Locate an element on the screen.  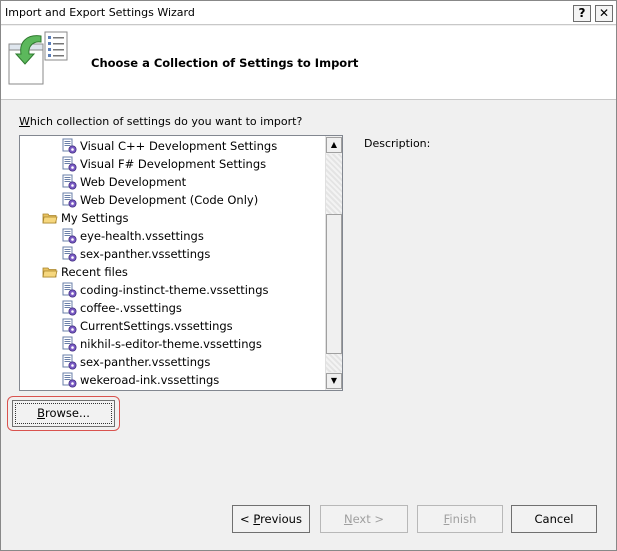
title-bar: Import and Export Settings Wizard ? ✕ is located at coordinates (308, 13).